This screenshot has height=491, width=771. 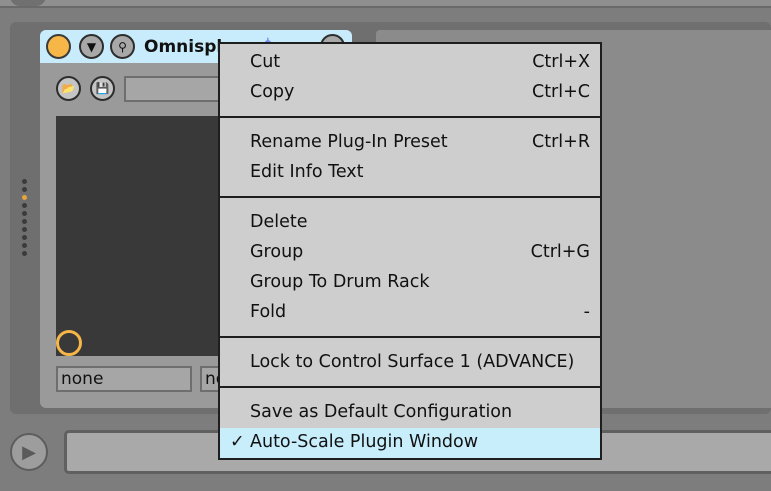 What do you see at coordinates (385, 4) in the screenshot?
I see `top-strip` at bounding box center [385, 4].